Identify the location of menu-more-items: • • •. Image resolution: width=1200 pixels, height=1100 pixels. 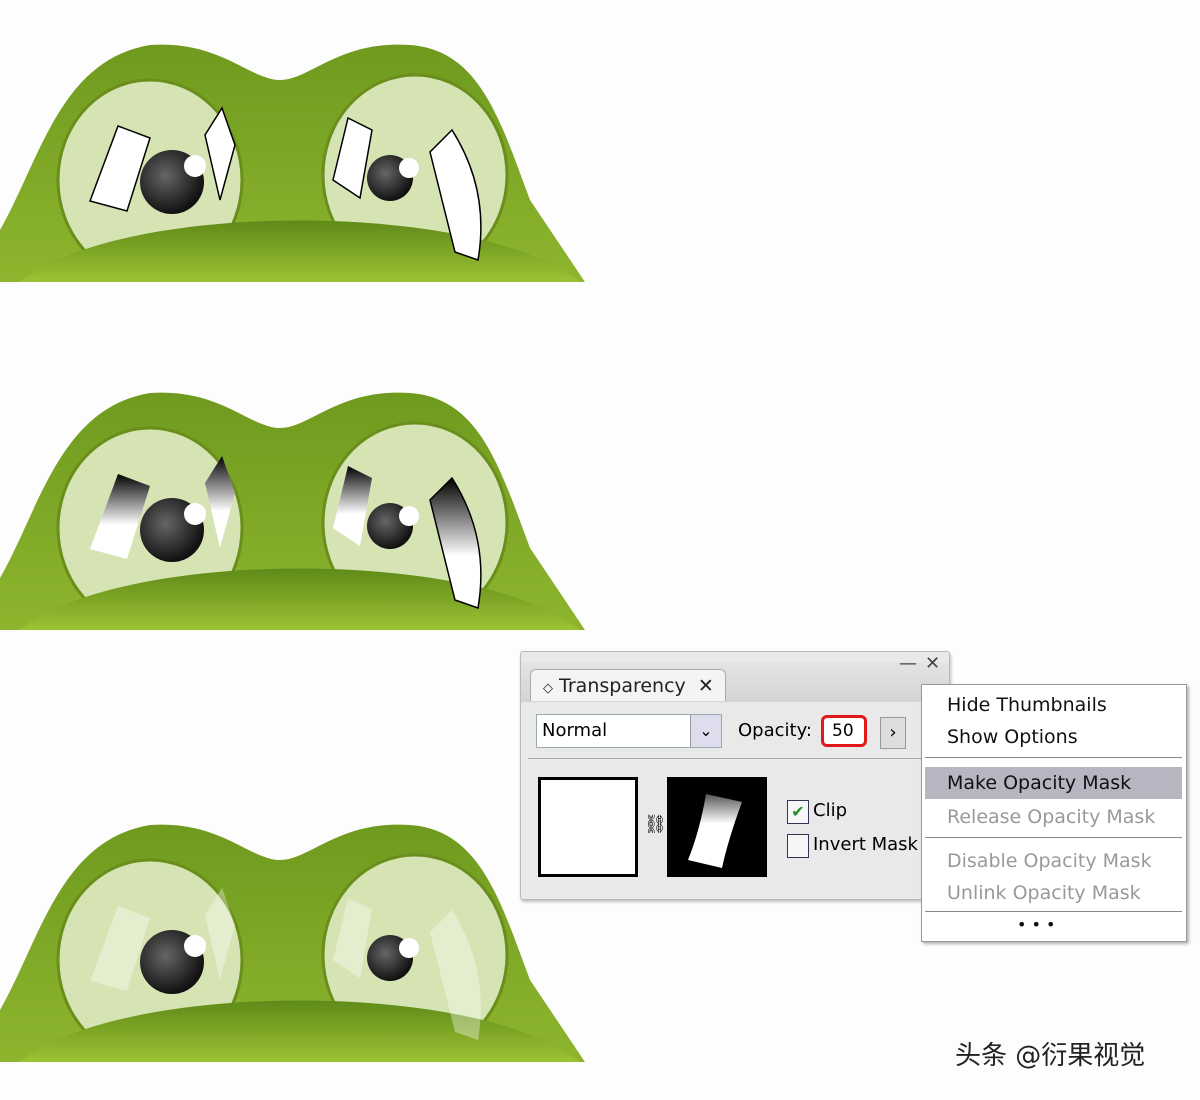
(1054, 925).